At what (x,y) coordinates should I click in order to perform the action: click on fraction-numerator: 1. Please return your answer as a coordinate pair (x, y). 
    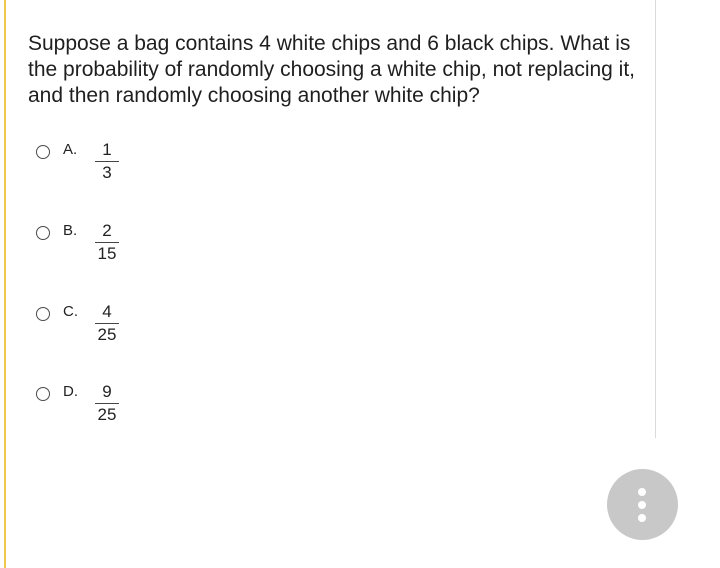
    Looking at the image, I should click on (107, 149).